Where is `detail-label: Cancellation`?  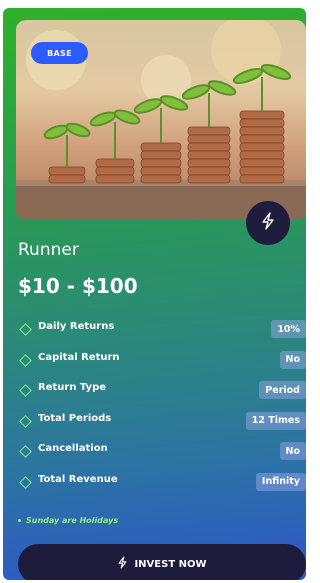 detail-label: Cancellation is located at coordinates (73, 448).